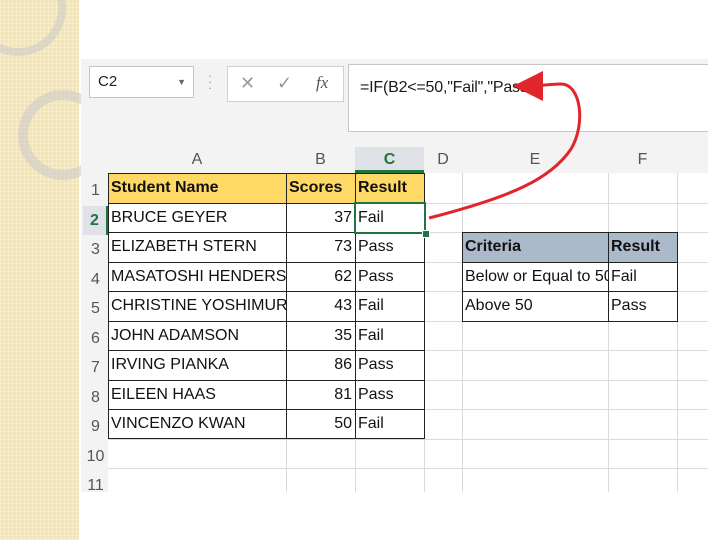 The height and width of the screenshot is (540, 720). I want to click on cell-name: ELIZABETH STERN, so click(197, 246).